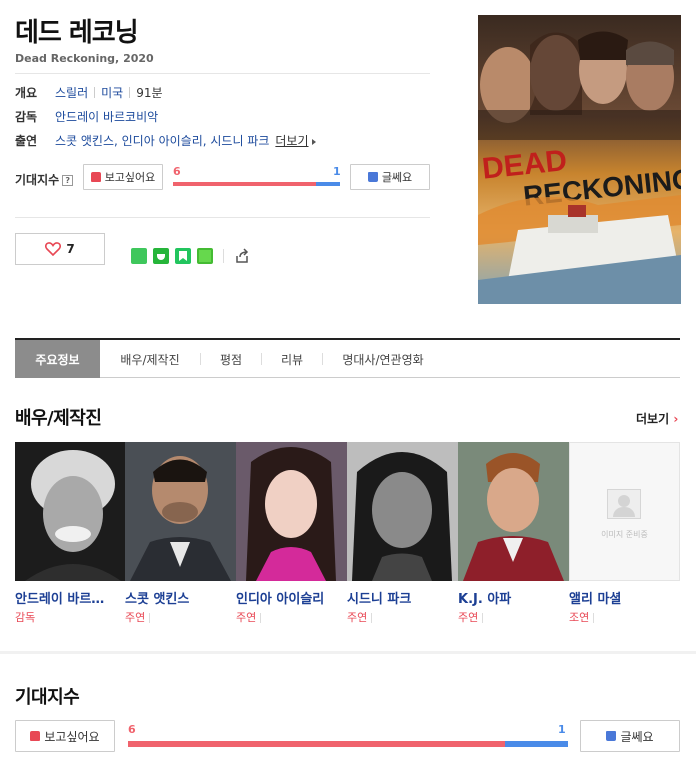 The height and width of the screenshot is (767, 696). Describe the element at coordinates (77, 33) in the screenshot. I see `movie-title: 데드 레코닝` at that location.